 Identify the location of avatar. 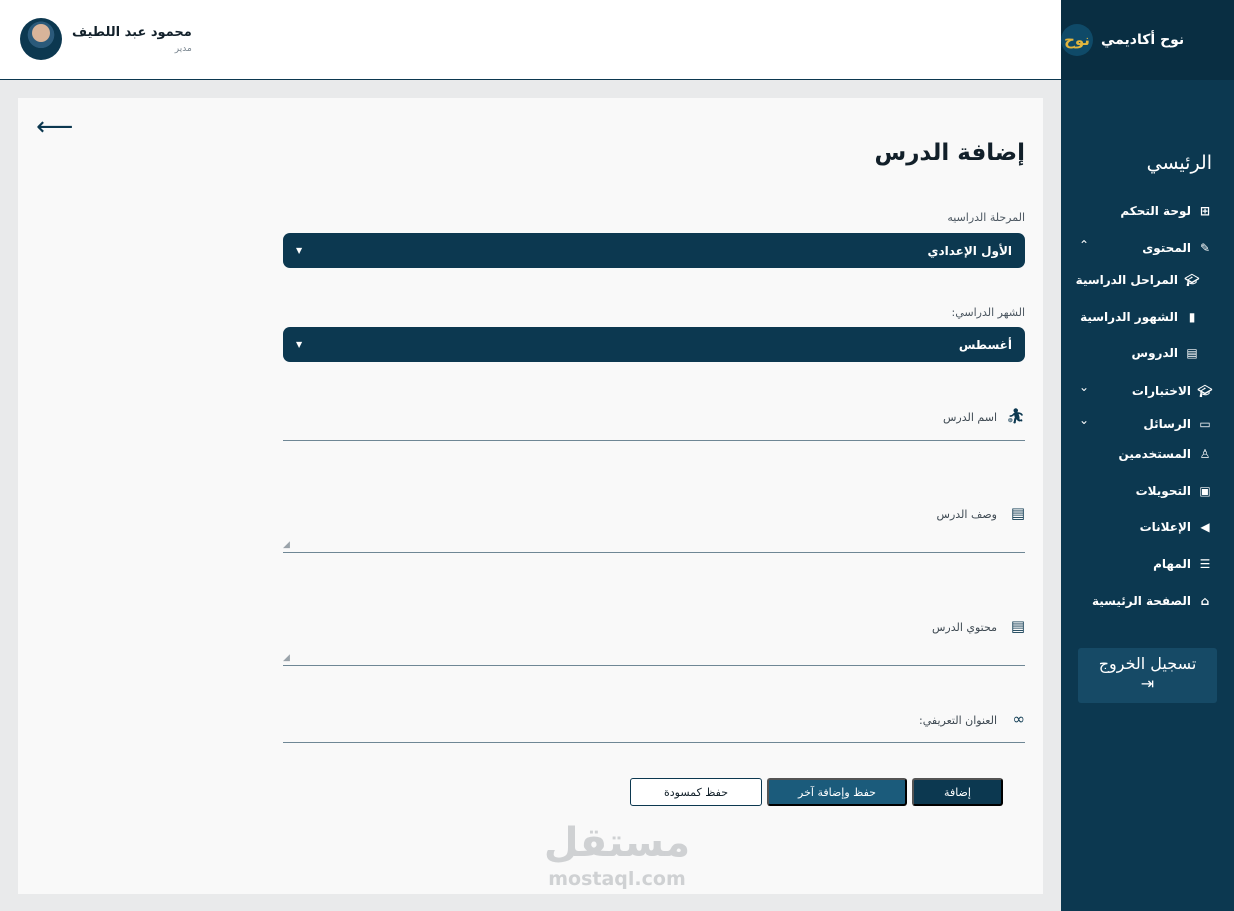
(41, 39).